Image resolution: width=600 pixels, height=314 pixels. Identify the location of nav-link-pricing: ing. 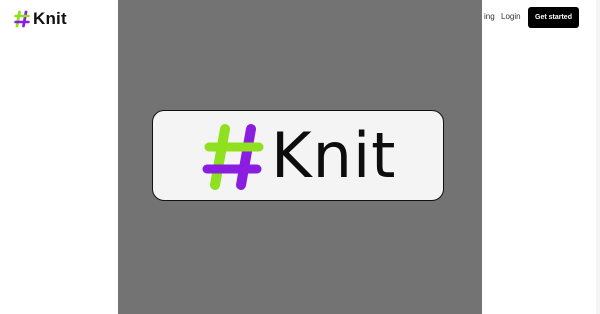
(489, 16).